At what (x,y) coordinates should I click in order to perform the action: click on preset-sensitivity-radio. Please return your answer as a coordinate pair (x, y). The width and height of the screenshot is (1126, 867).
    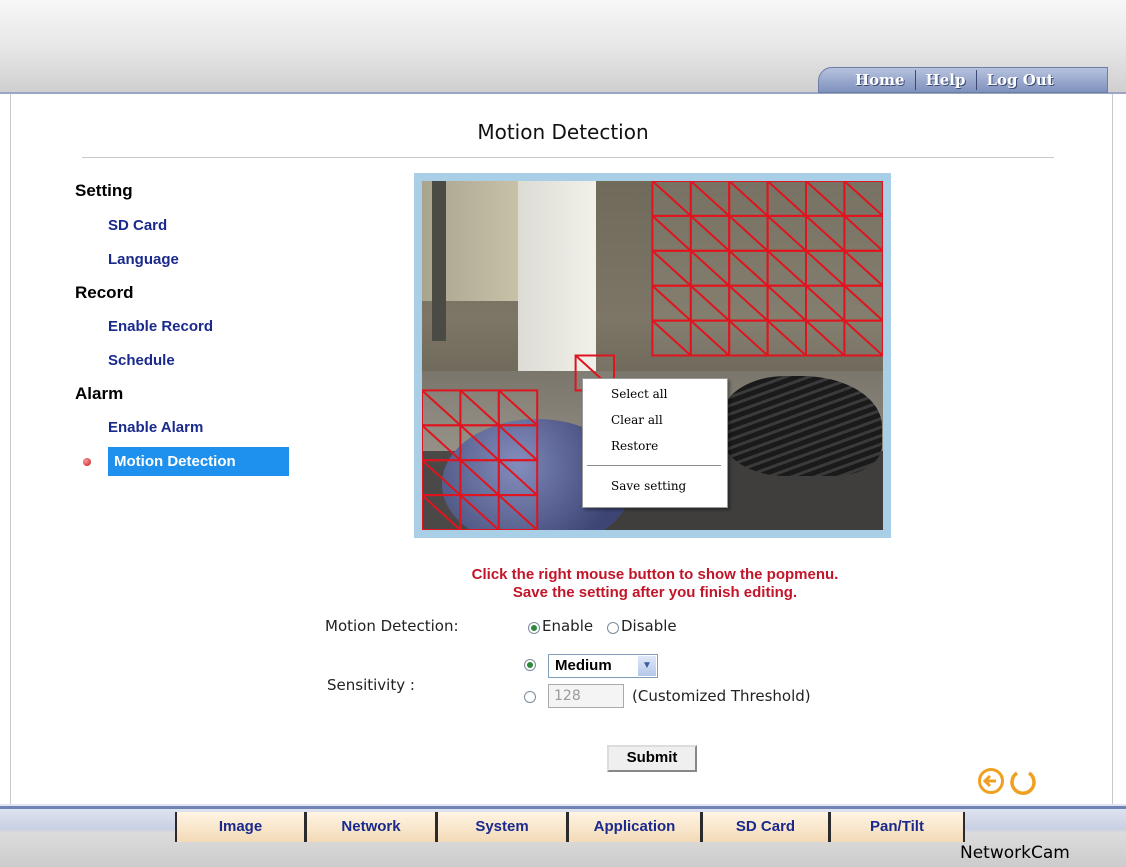
    Looking at the image, I should click on (530, 665).